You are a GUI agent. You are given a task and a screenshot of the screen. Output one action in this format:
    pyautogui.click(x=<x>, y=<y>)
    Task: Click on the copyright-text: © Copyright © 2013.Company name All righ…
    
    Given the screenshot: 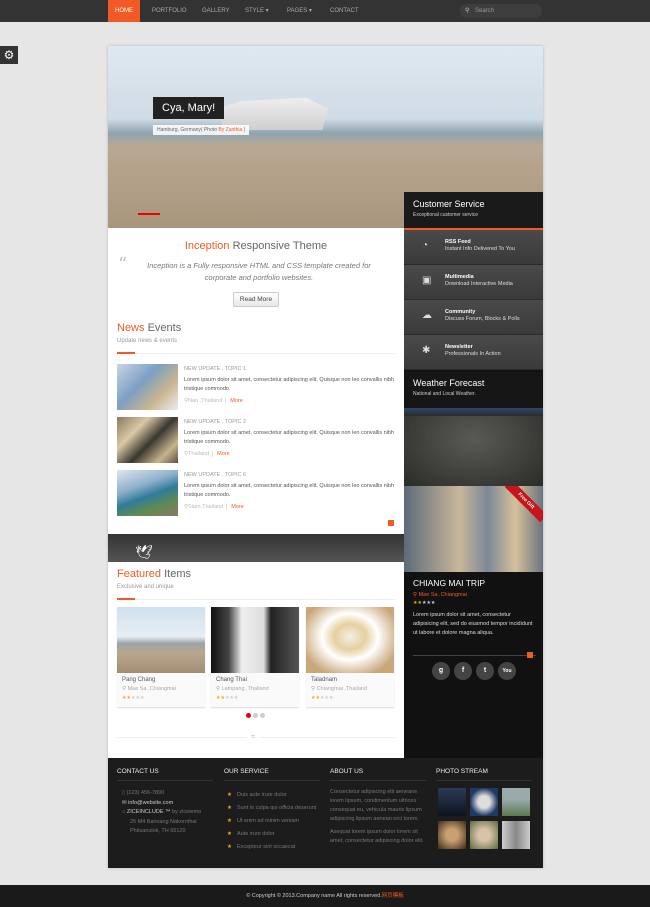 What is the action you would take?
    pyautogui.click(x=314, y=896)
    